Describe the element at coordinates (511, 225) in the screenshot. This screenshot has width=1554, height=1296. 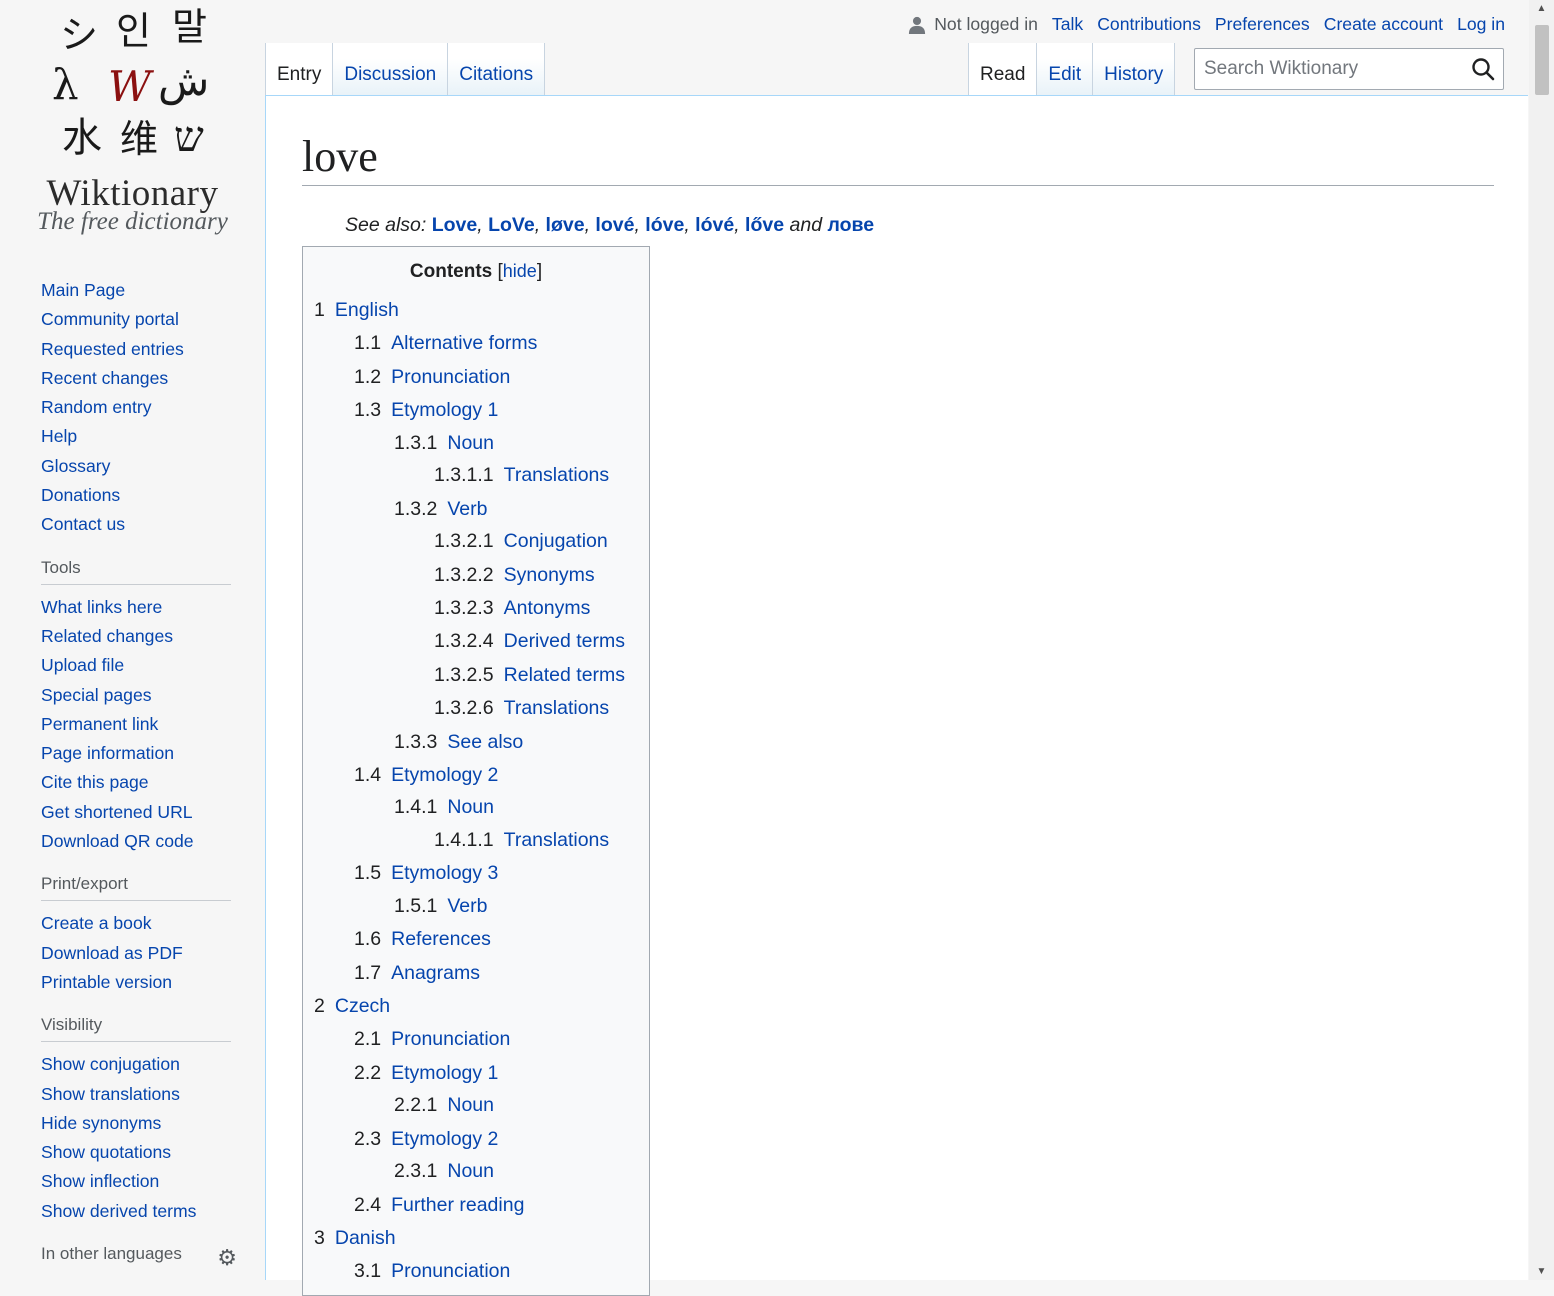
I see `see-also-link: LoVe` at that location.